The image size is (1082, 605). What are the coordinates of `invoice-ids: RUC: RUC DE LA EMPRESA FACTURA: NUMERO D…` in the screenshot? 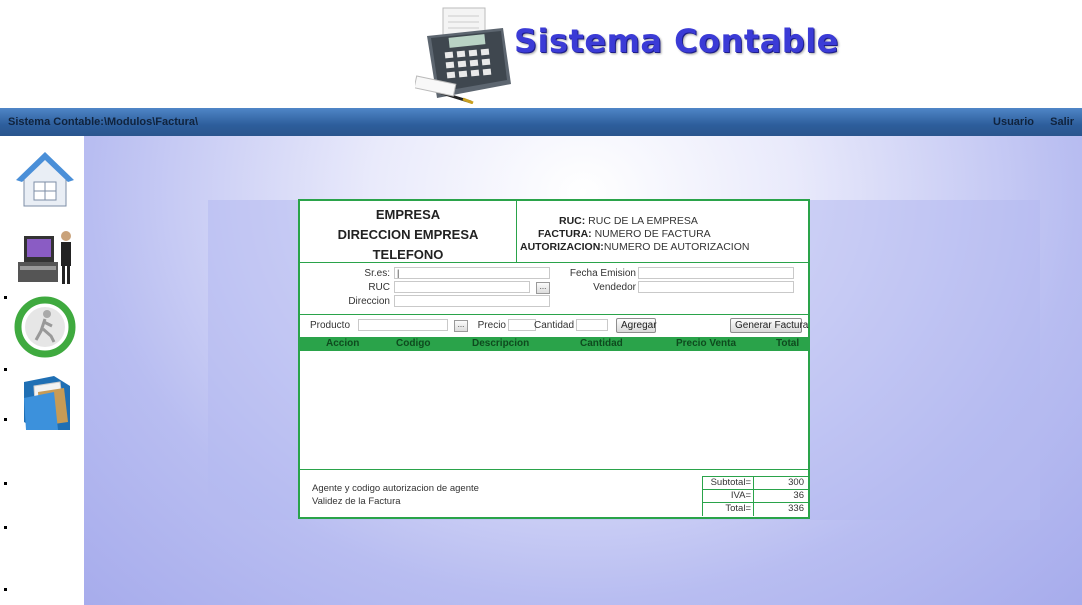 It's located at (664, 234).